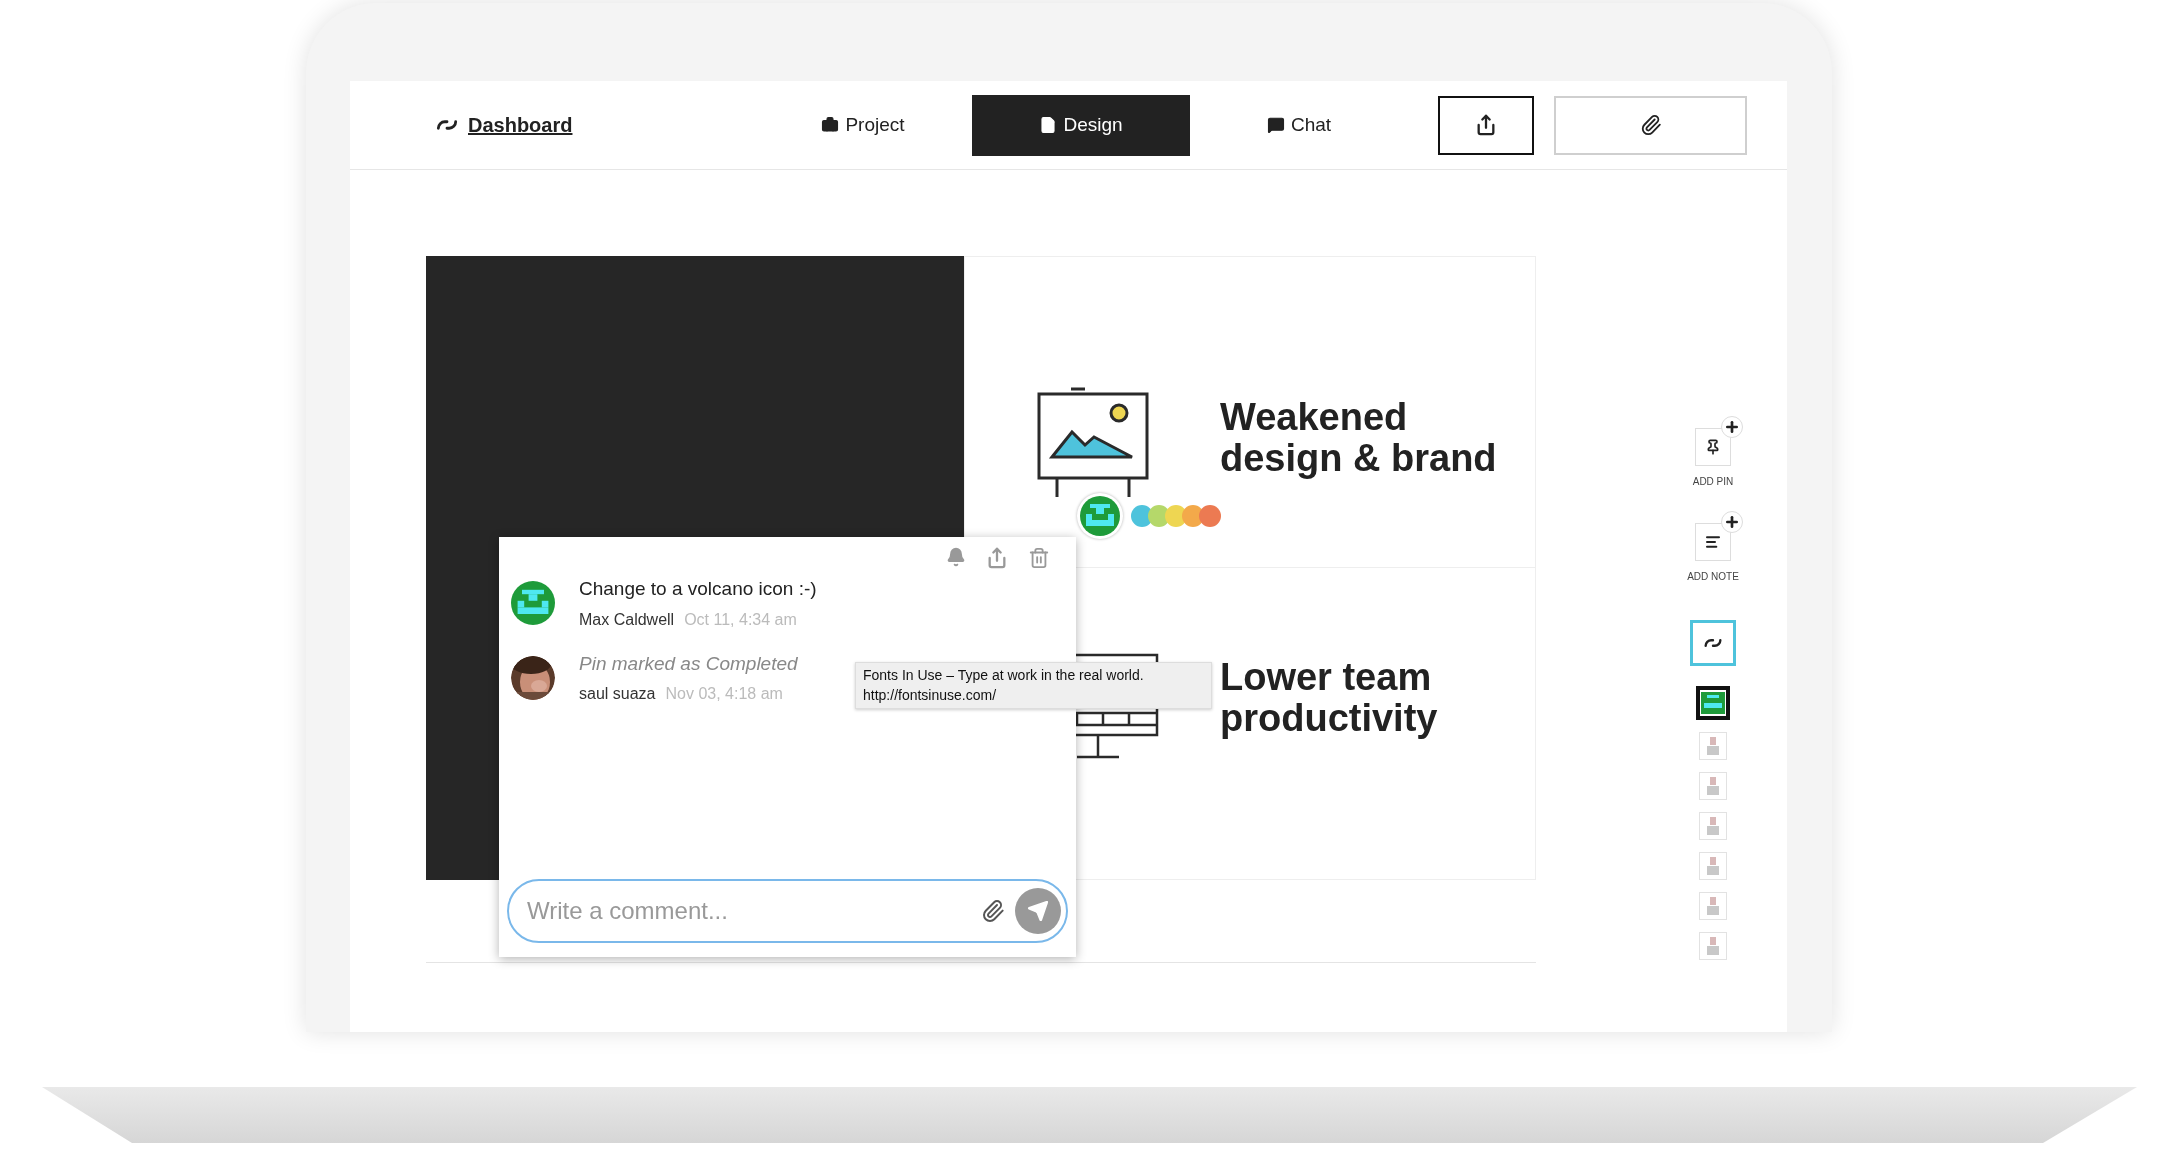 This screenshot has height=1160, width=2180. What do you see at coordinates (1039, 558) in the screenshot?
I see `trash-icon` at bounding box center [1039, 558].